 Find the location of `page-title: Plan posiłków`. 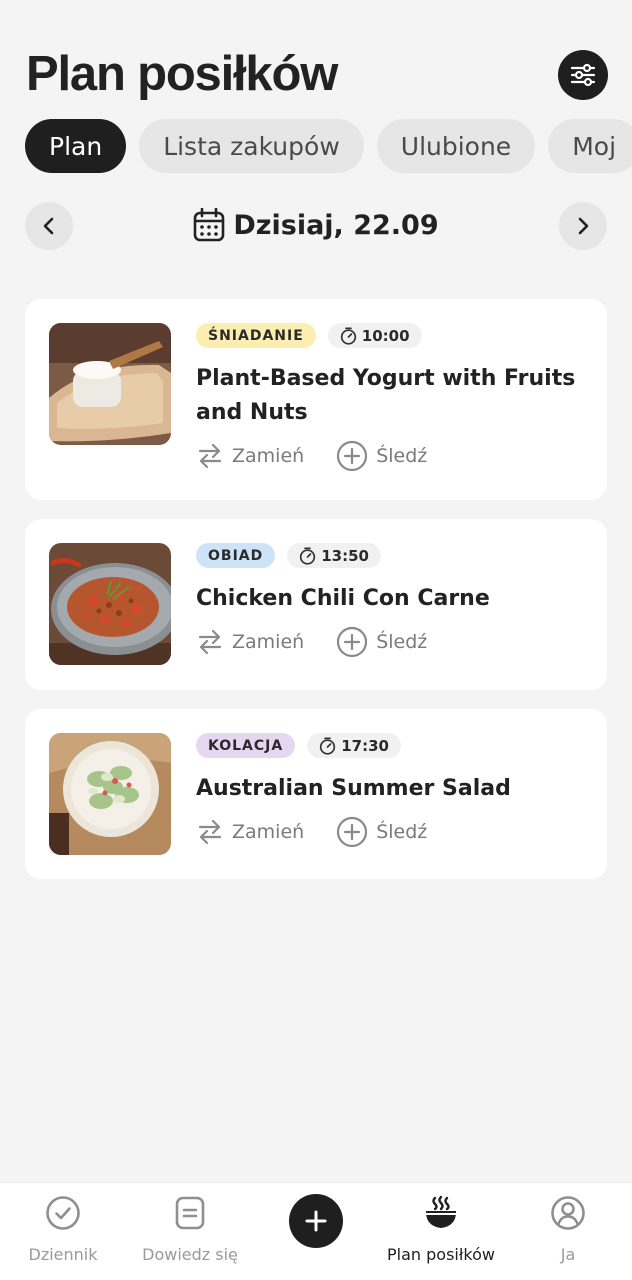

page-title: Plan posiłków is located at coordinates (182, 74).